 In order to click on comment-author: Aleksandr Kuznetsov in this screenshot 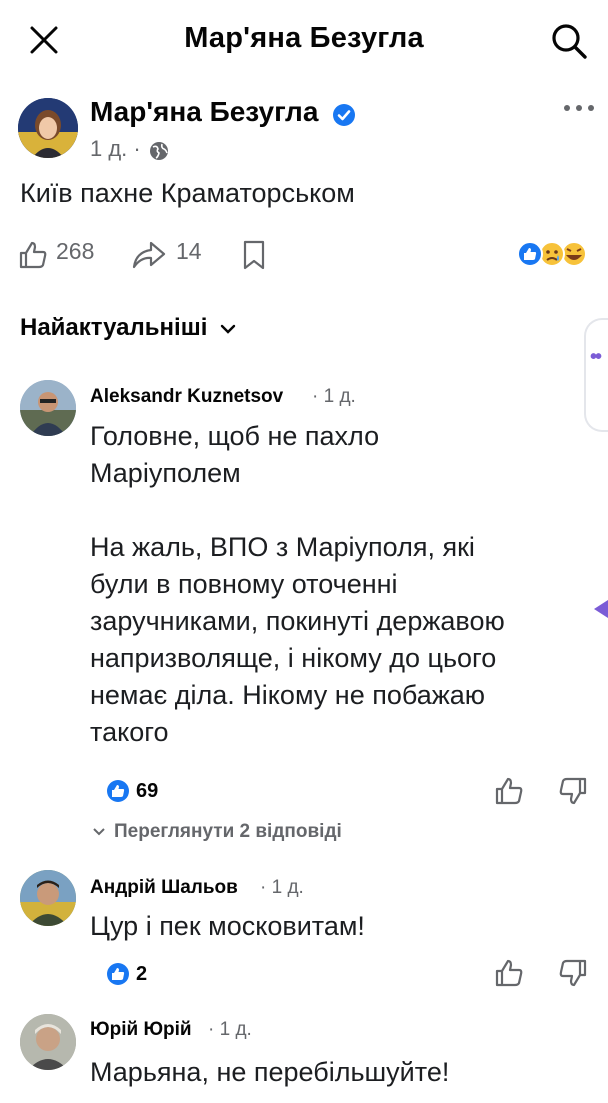, I will do `click(186, 397)`.